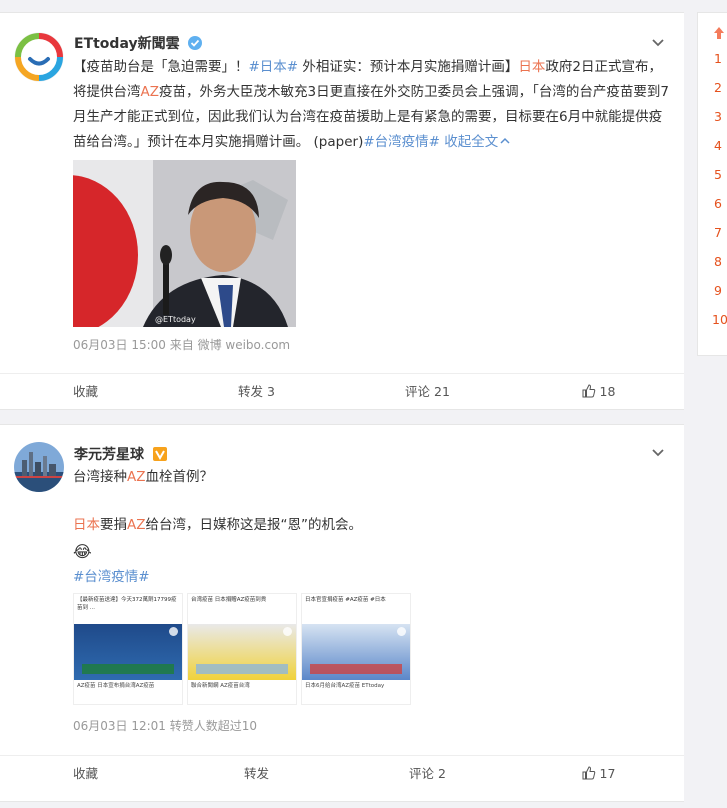 The height and width of the screenshot is (808, 727). What do you see at coordinates (719, 34) in the screenshot?
I see `hot-search-icon` at bounding box center [719, 34].